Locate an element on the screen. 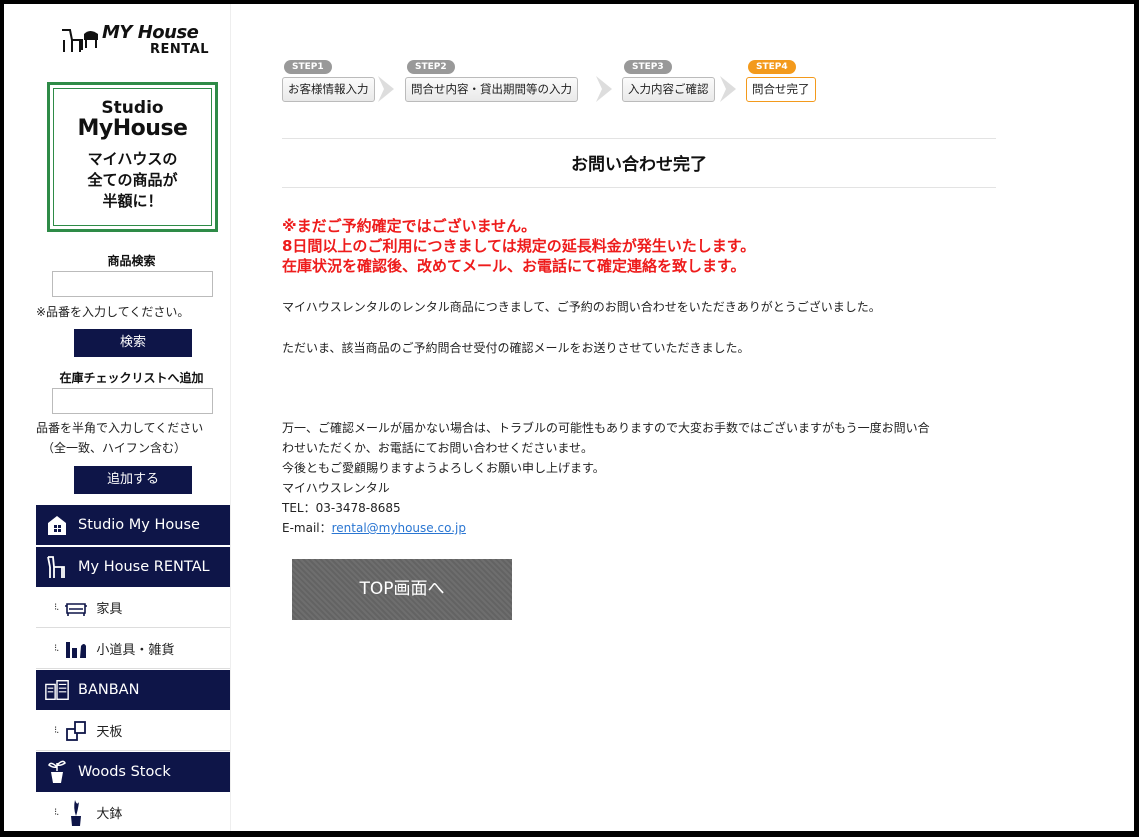  step-4-tag: STEP4 is located at coordinates (772, 67).